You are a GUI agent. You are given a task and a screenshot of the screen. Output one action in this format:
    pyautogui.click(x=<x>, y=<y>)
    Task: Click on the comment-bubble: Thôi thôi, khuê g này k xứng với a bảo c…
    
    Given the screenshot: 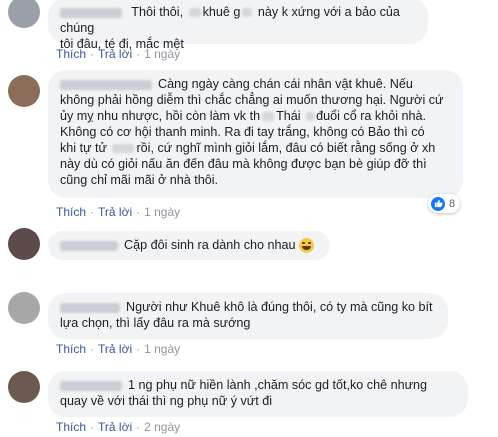 What is the action you would take?
    pyautogui.click(x=238, y=25)
    